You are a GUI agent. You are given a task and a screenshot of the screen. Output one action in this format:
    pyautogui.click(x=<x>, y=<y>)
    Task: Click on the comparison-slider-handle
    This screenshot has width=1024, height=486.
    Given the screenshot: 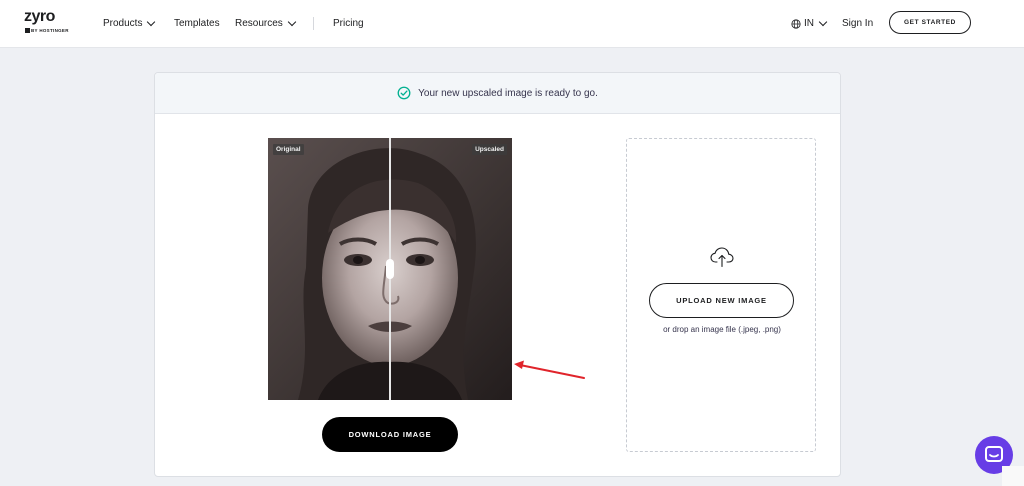 What is the action you would take?
    pyautogui.click(x=390, y=269)
    